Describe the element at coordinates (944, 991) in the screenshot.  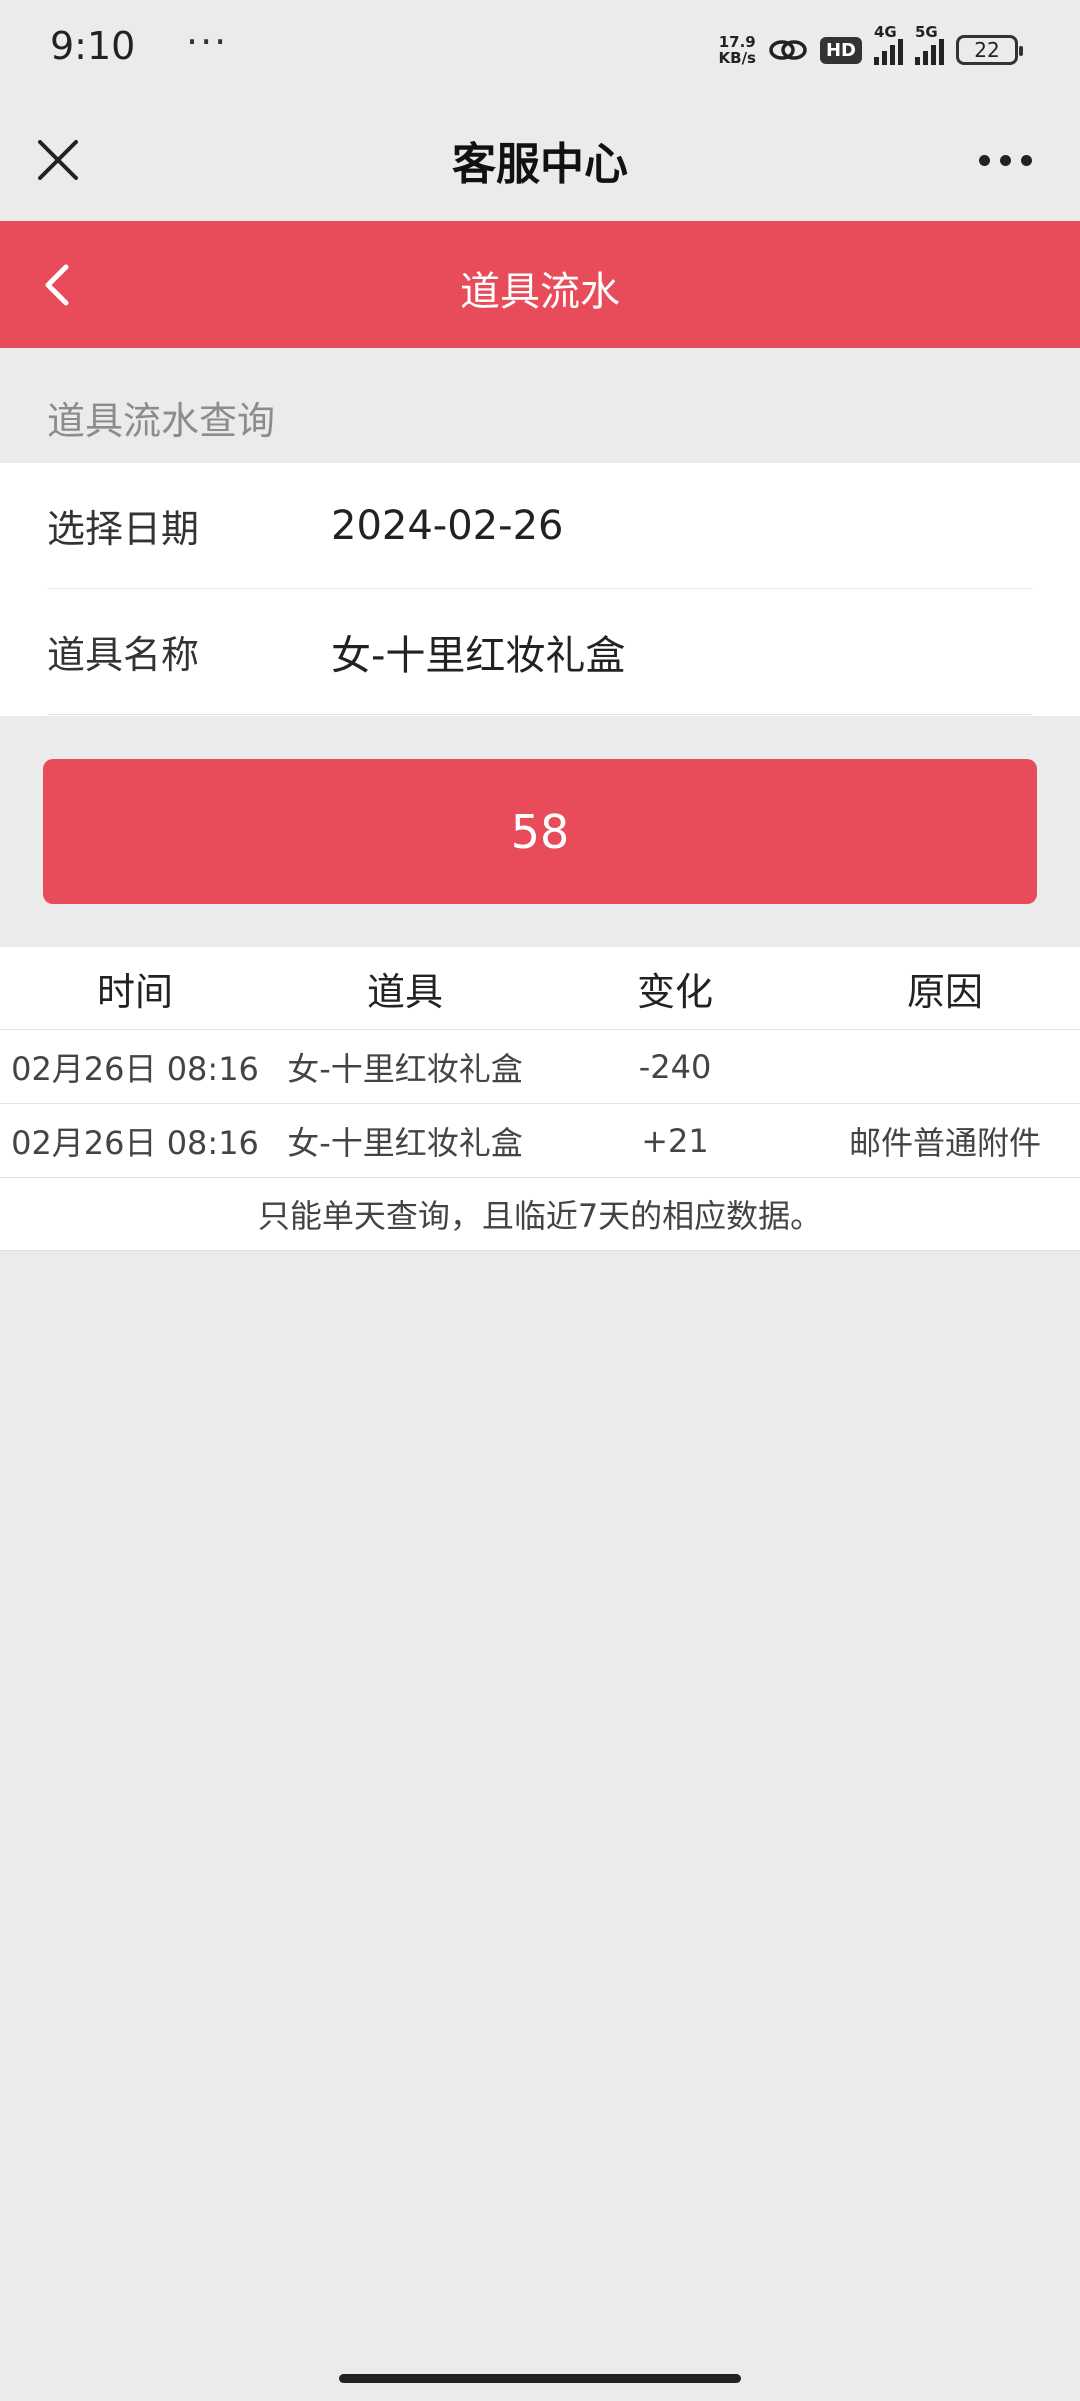
I see `column-header-reason: 原因` at that location.